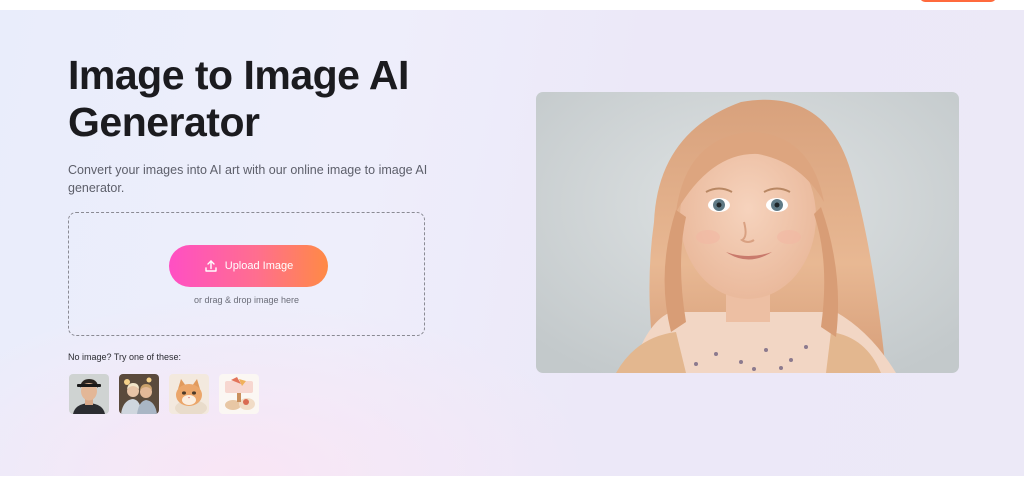  What do you see at coordinates (958, 1) in the screenshot?
I see `header-cta-button` at bounding box center [958, 1].